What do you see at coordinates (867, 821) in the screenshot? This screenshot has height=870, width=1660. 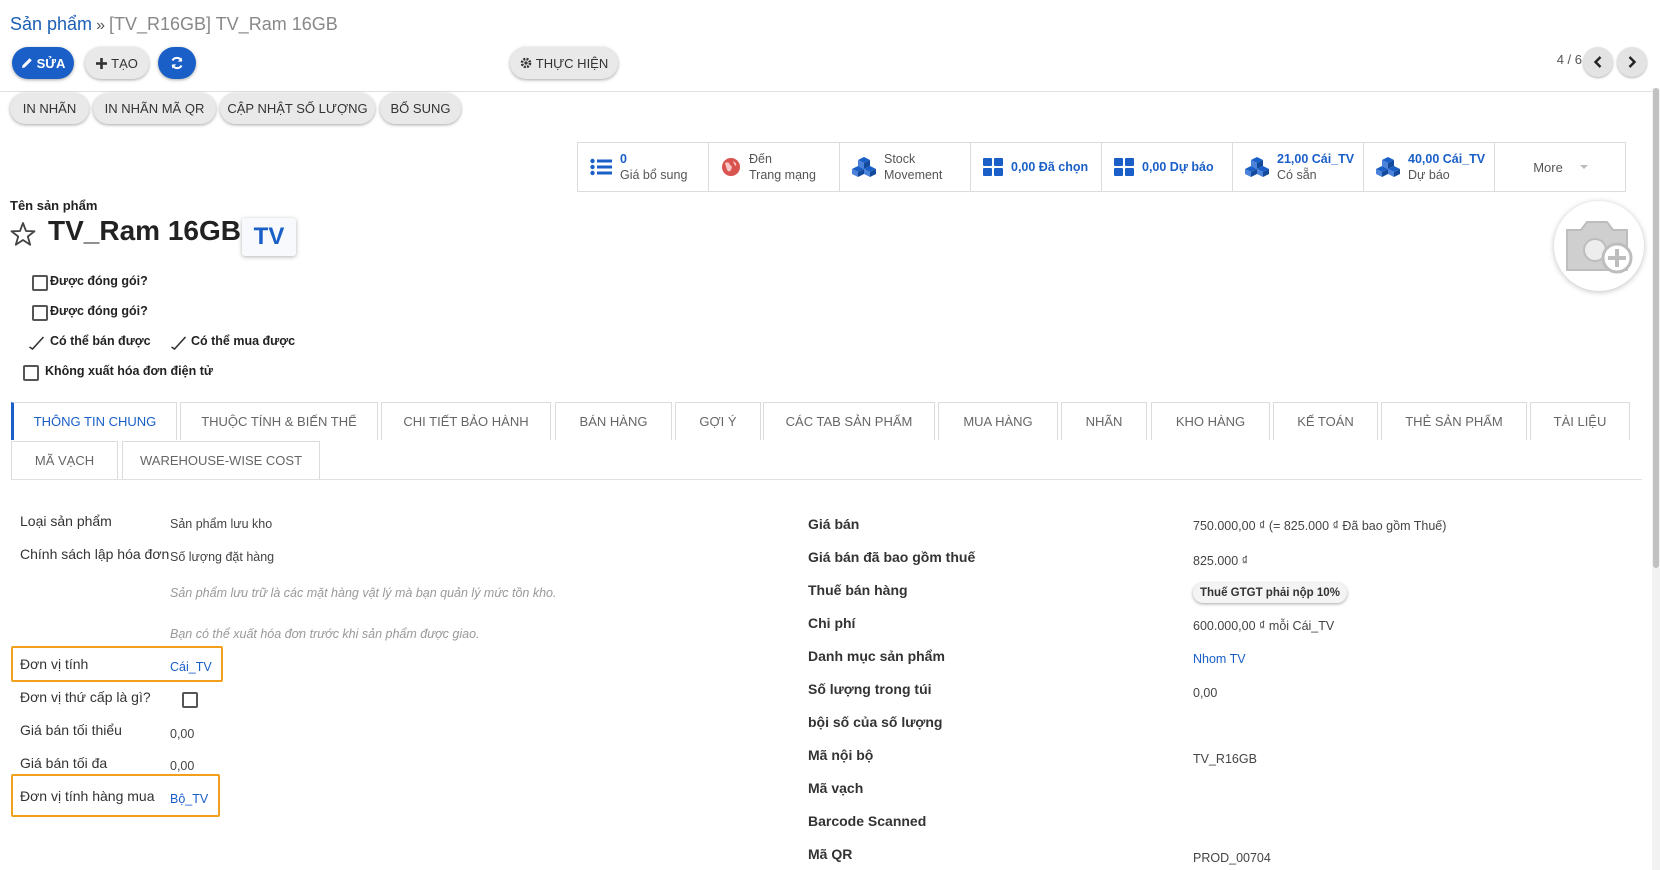 I see `barcode-scanned-label: Barcode Scanned` at bounding box center [867, 821].